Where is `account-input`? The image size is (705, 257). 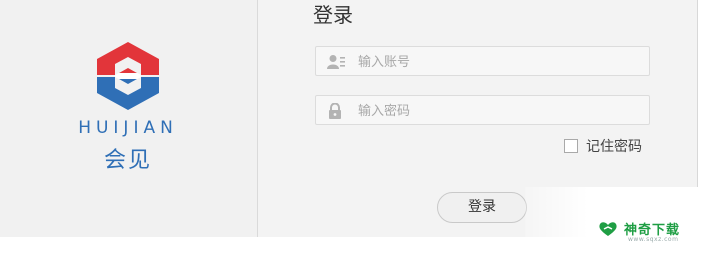 account-input is located at coordinates (498, 62).